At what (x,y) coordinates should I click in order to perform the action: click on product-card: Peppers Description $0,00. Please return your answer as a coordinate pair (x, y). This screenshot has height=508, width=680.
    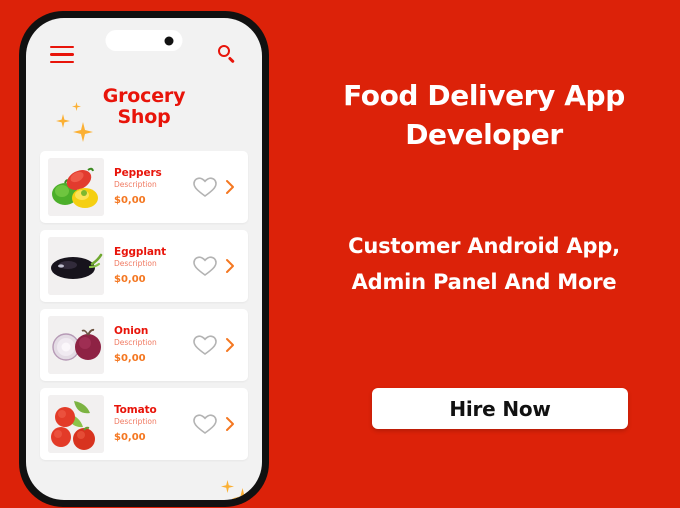
    Looking at the image, I should click on (144, 187).